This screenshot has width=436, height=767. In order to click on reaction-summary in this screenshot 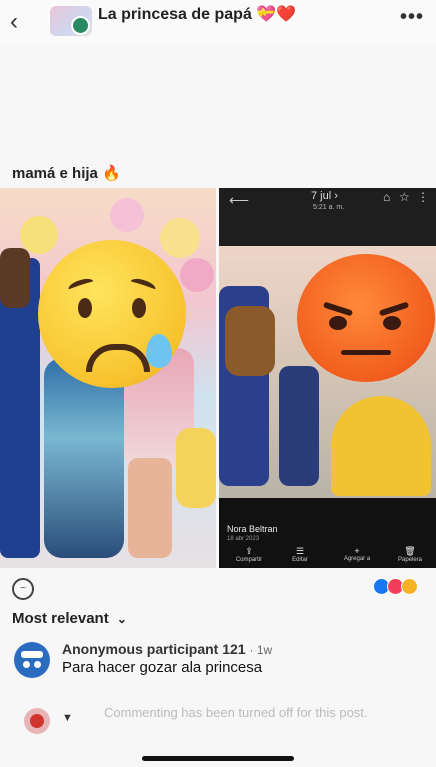, I will do `click(395, 589)`.